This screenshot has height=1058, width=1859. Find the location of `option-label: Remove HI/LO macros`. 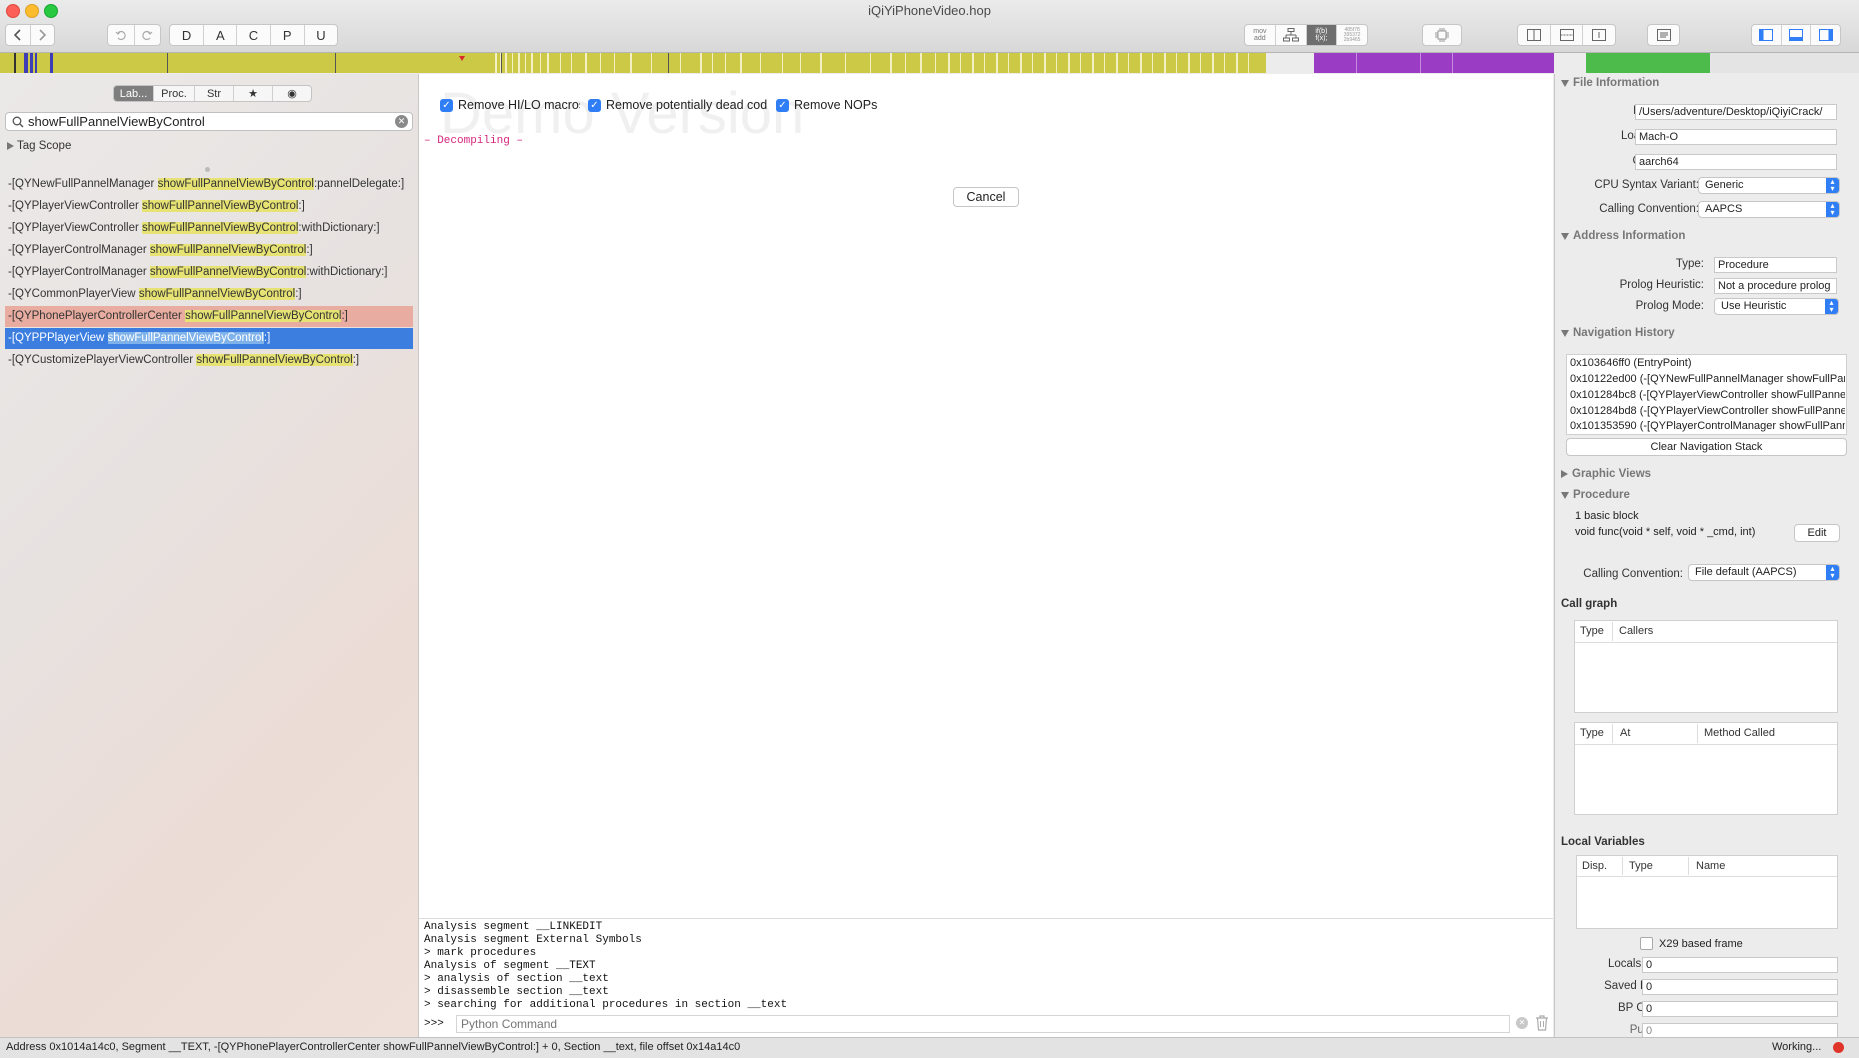

option-label: Remove HI/LO macros is located at coordinates (519, 105).